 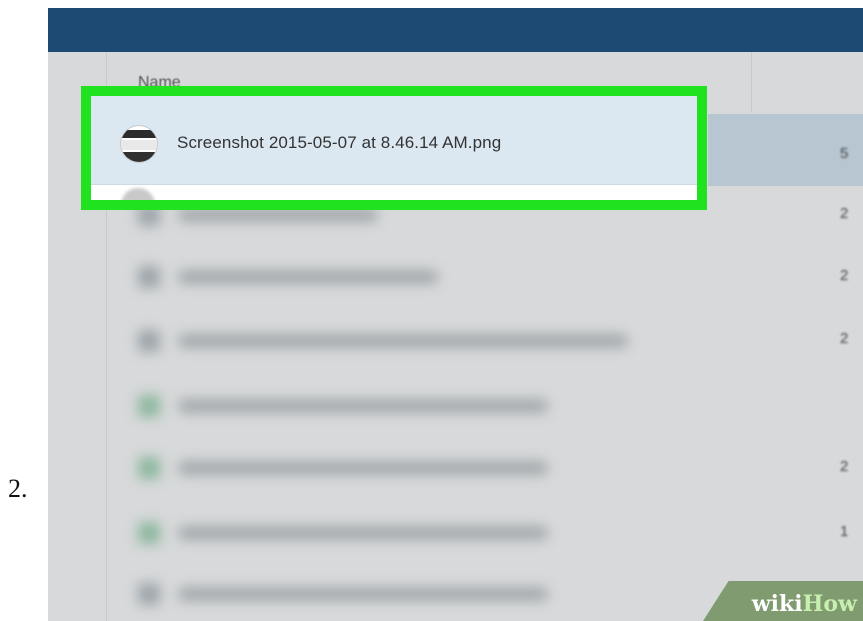 I want to click on file-icon, so click(x=149, y=594).